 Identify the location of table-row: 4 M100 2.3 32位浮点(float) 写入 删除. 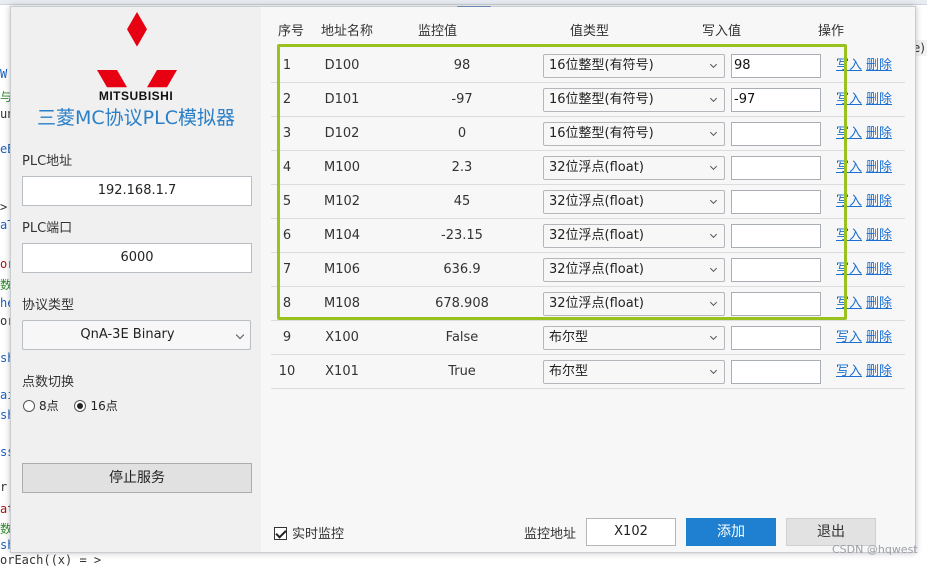
(588, 168).